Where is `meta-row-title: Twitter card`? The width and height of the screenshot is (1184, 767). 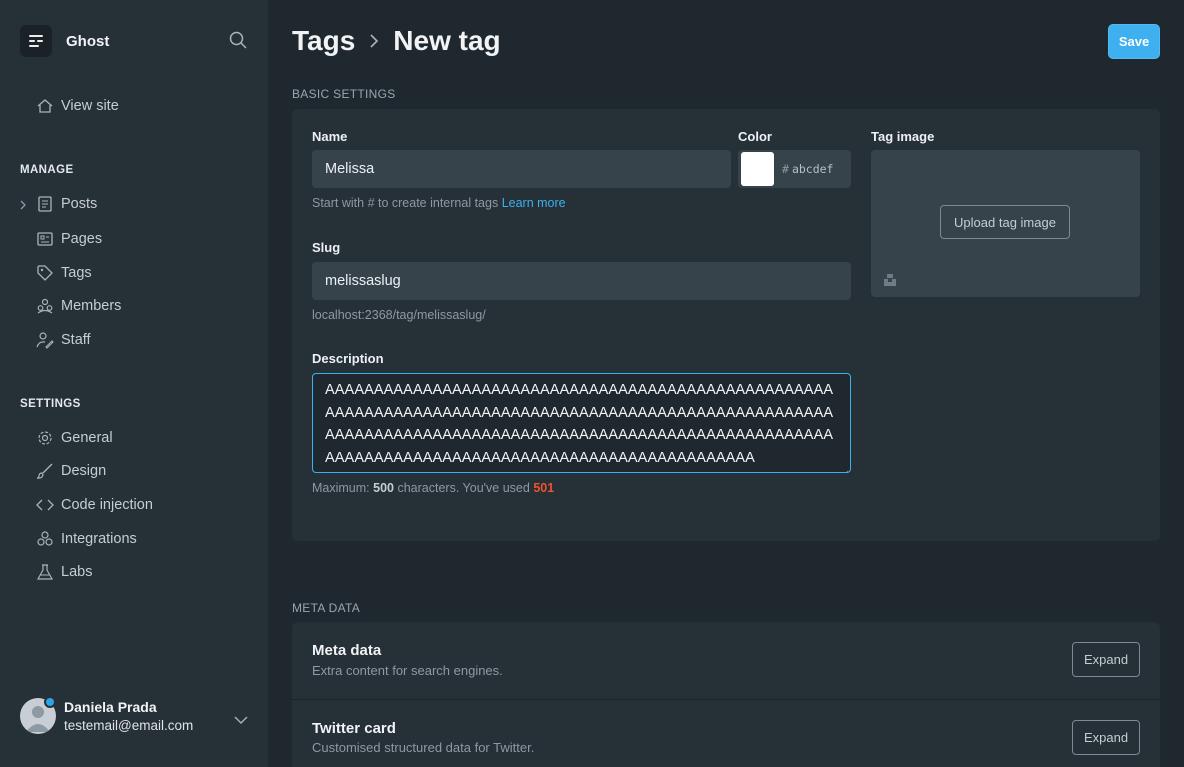 meta-row-title: Twitter card is located at coordinates (354, 728).